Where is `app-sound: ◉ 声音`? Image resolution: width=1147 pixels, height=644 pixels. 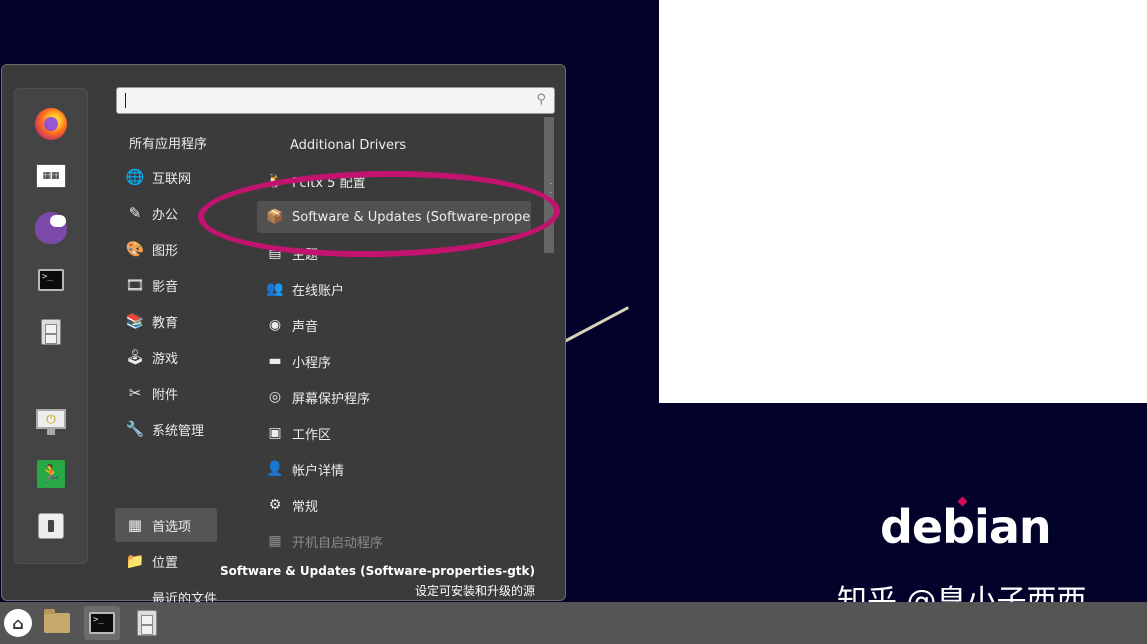
app-sound: ◉ 声音 is located at coordinates (394, 325).